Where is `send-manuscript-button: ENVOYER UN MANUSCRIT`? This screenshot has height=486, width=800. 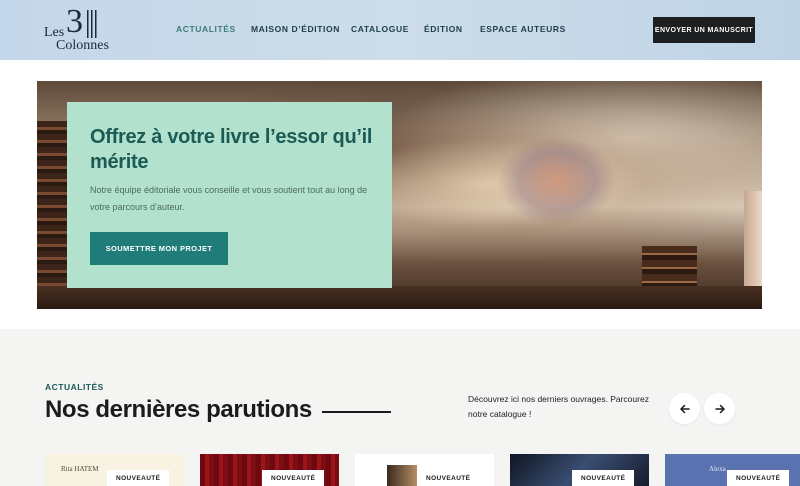 send-manuscript-button: ENVOYER UN MANUSCRIT is located at coordinates (704, 30).